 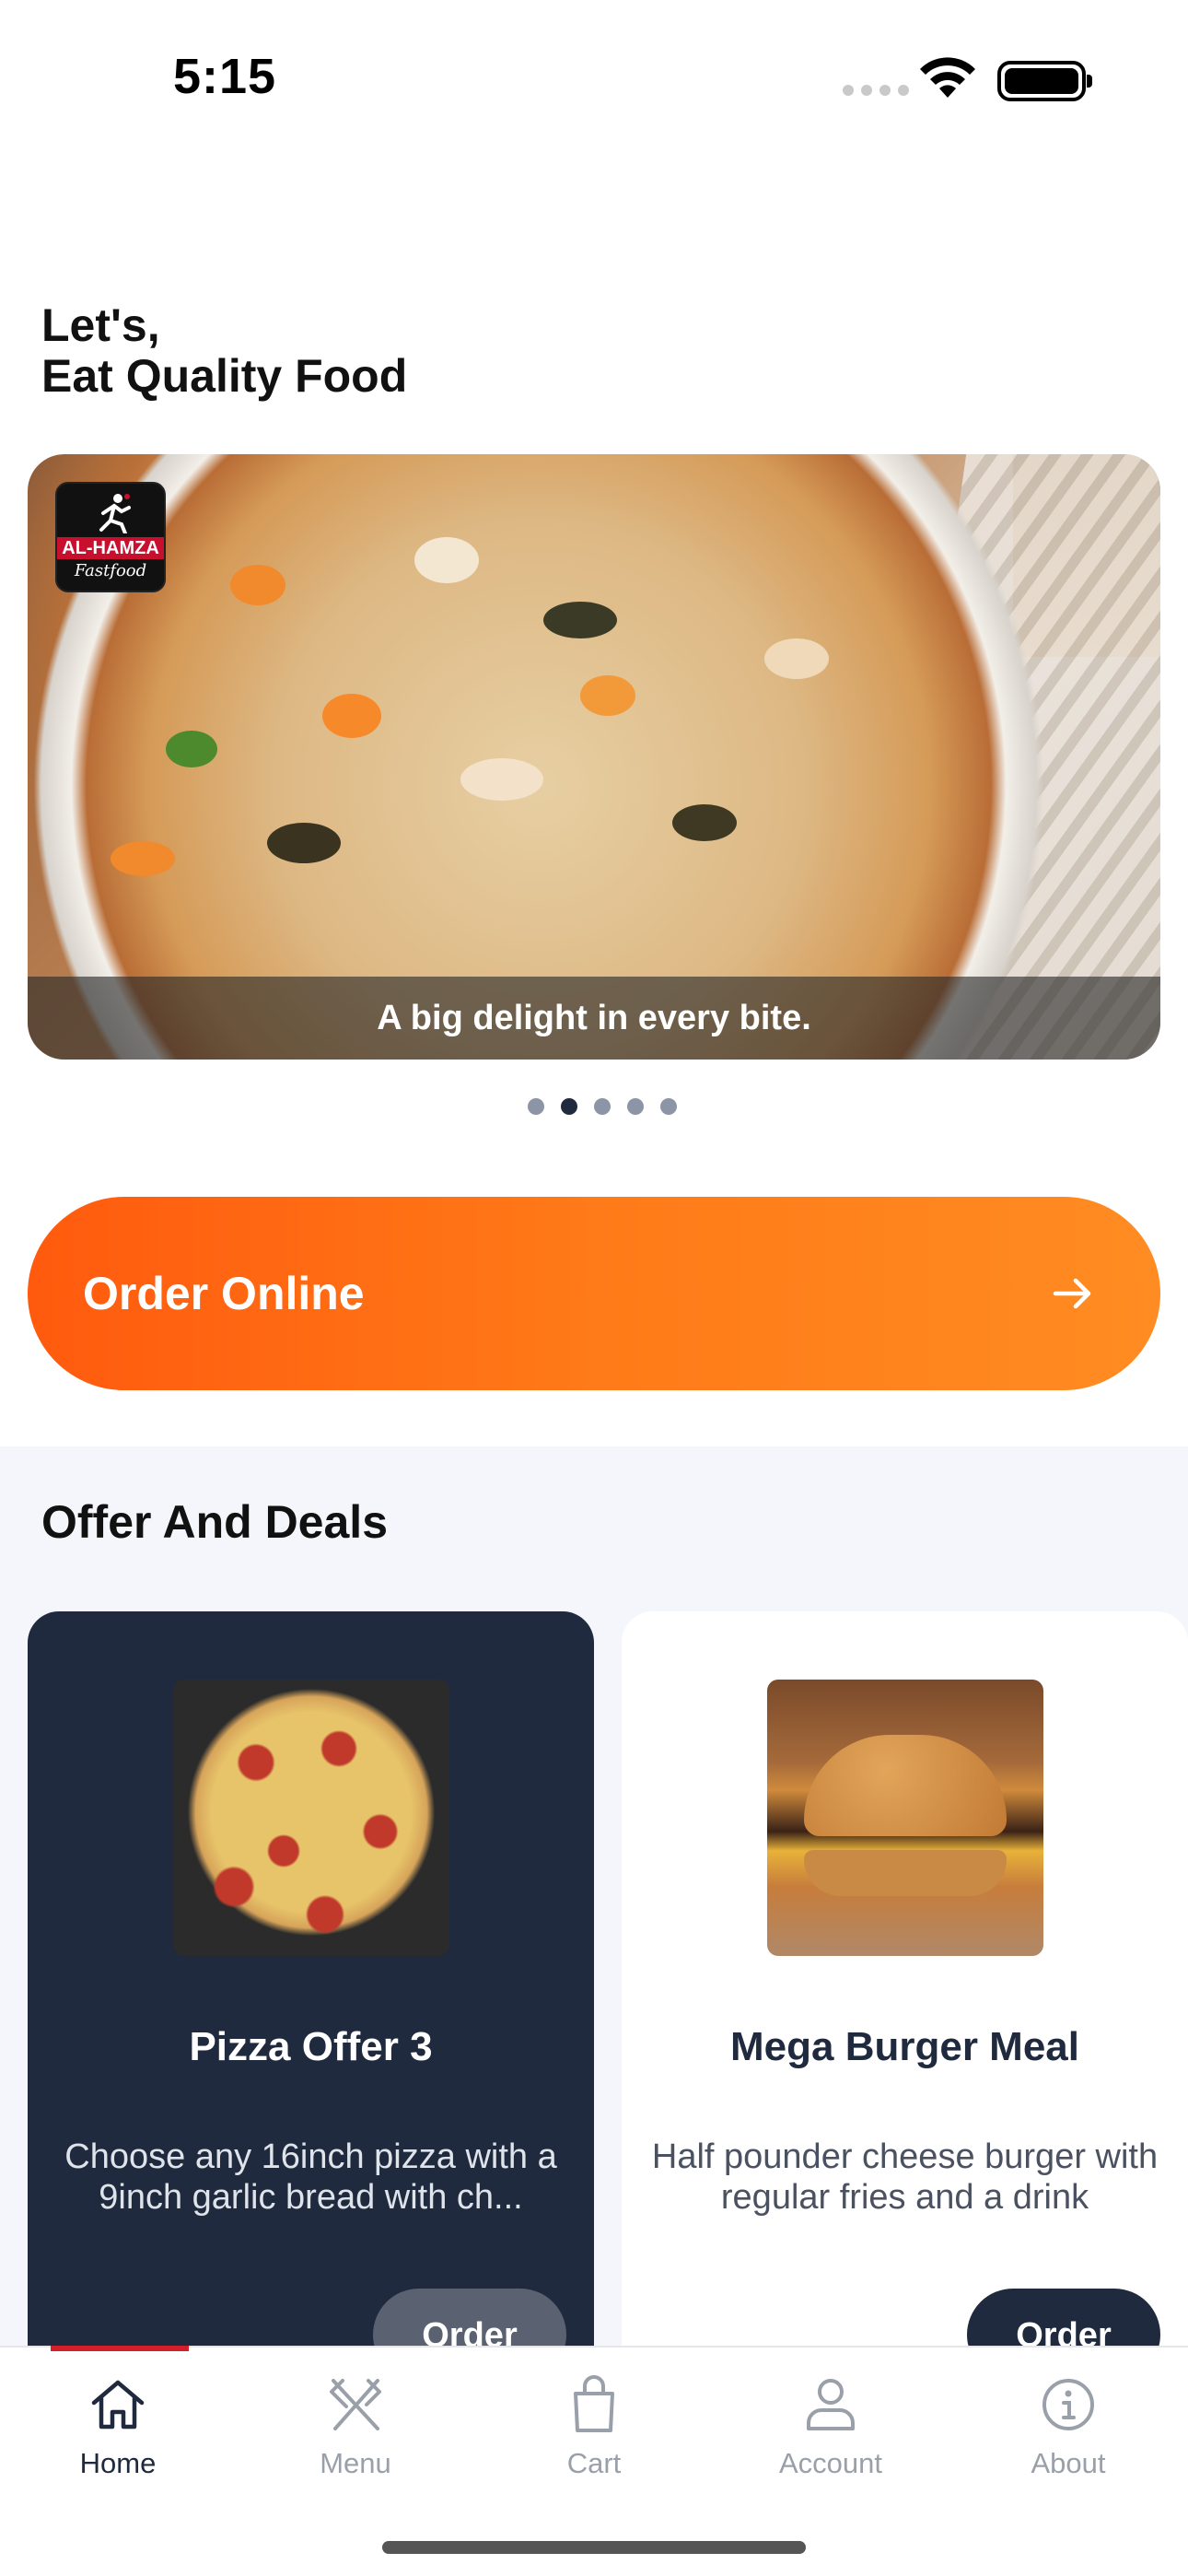 What do you see at coordinates (215, 1522) in the screenshot?
I see `deals-title: Offer And Deals` at bounding box center [215, 1522].